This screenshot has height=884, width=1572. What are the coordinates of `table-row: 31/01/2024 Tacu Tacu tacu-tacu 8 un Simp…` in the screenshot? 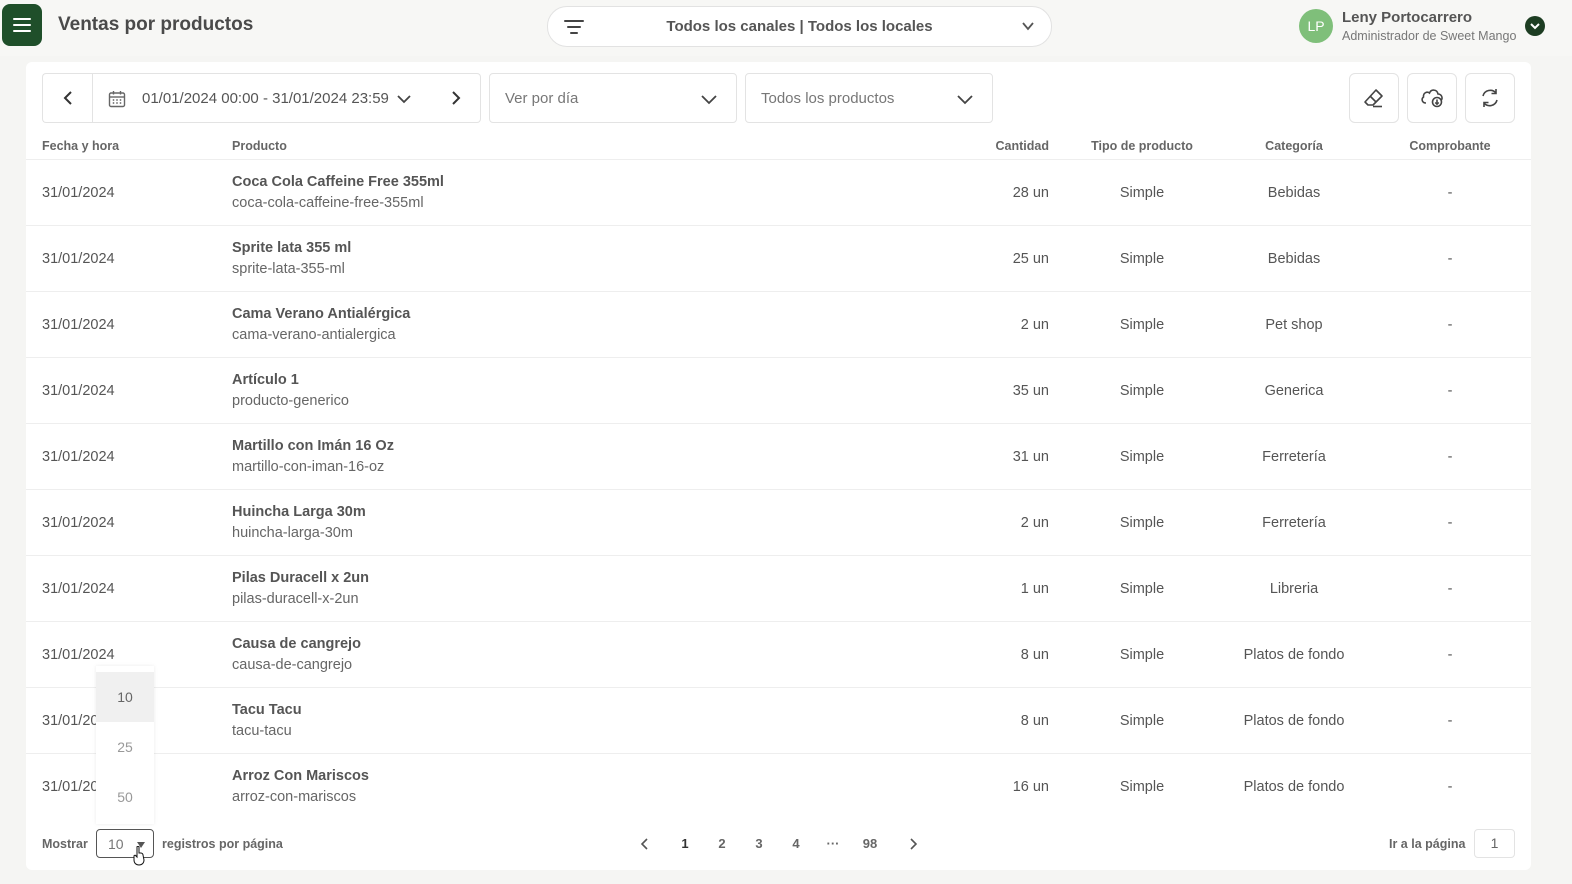 It's located at (778, 720).